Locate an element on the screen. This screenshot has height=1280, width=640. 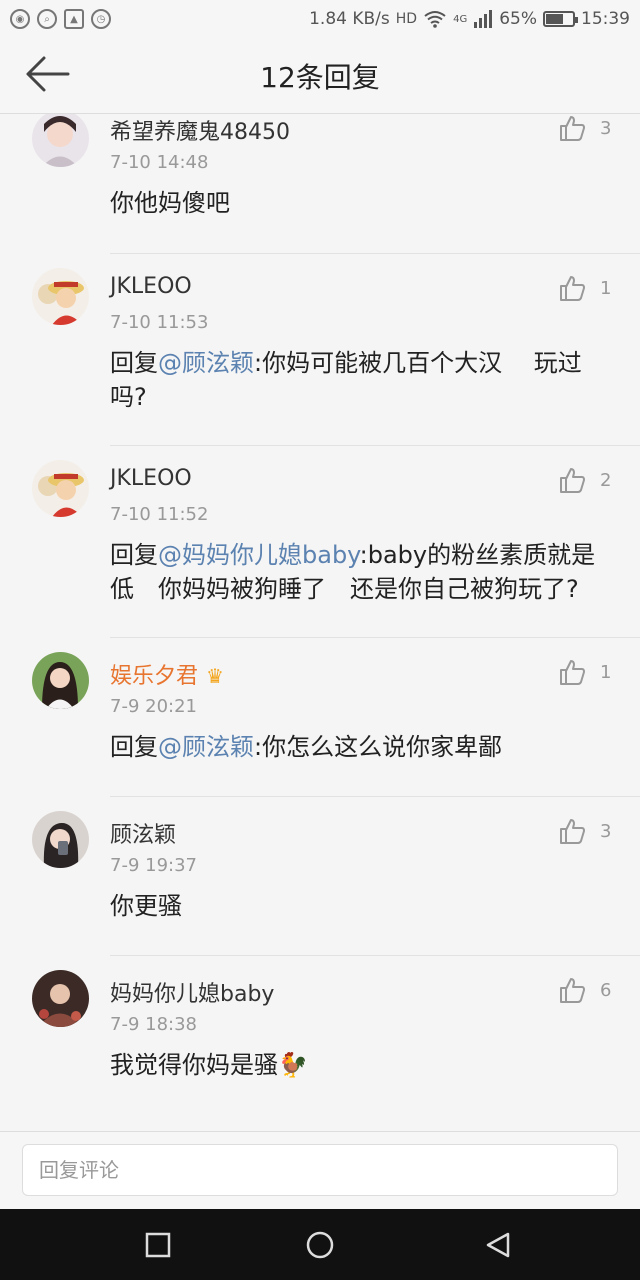
back-arrow-icon is located at coordinates (48, 74).